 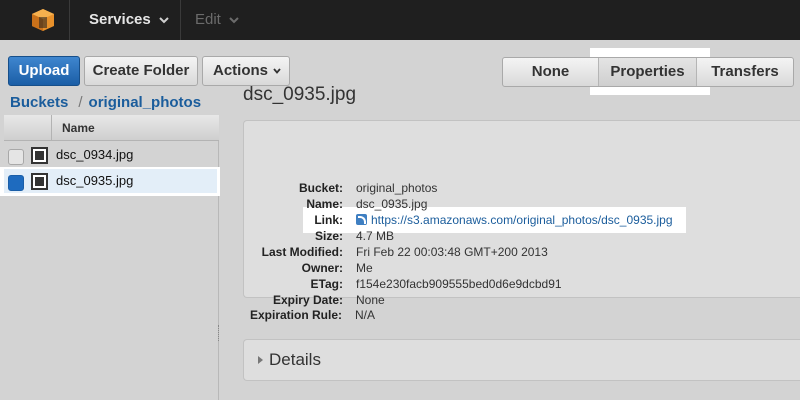 What do you see at coordinates (452, 252) in the screenshot?
I see `property-value: Fri Feb 22 00:03:48 GMT+200 2013` at bounding box center [452, 252].